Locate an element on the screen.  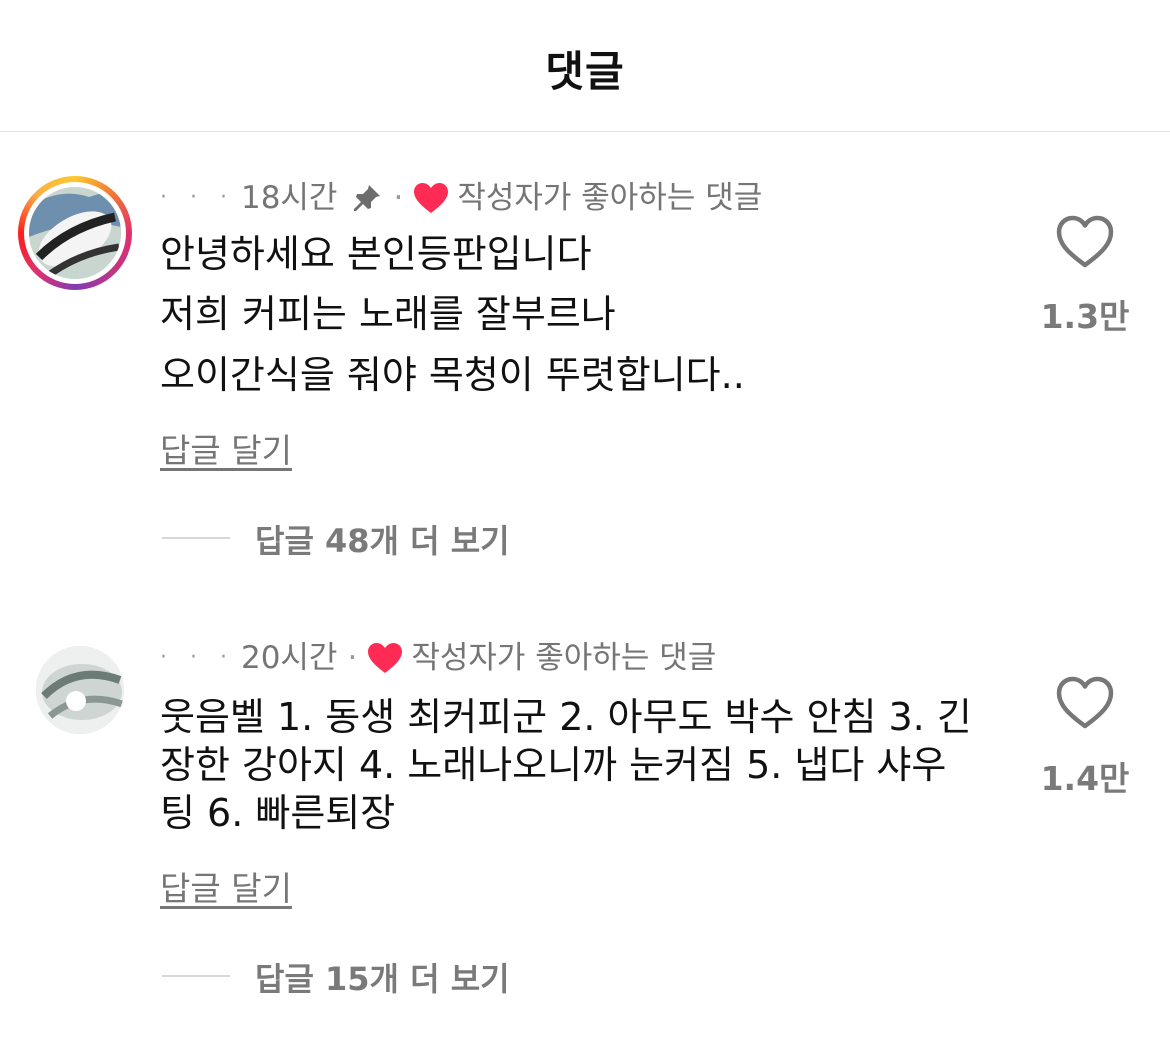
comments-header: 댓글 is located at coordinates (585, 66).